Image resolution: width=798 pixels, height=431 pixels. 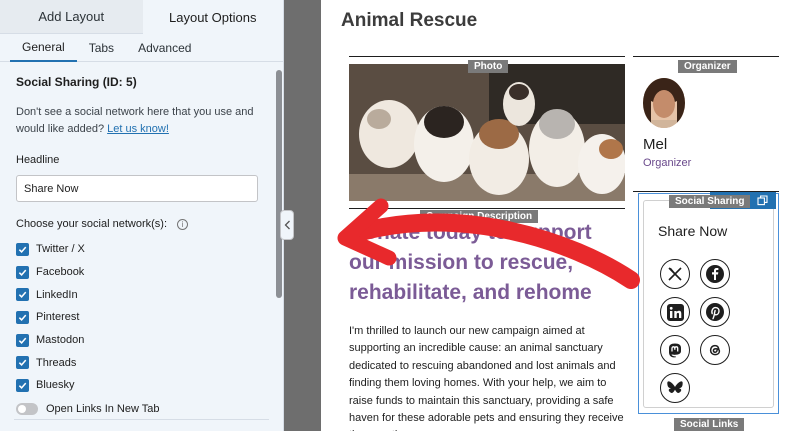 I want to click on panel-scrollbar, so click(x=279, y=184).